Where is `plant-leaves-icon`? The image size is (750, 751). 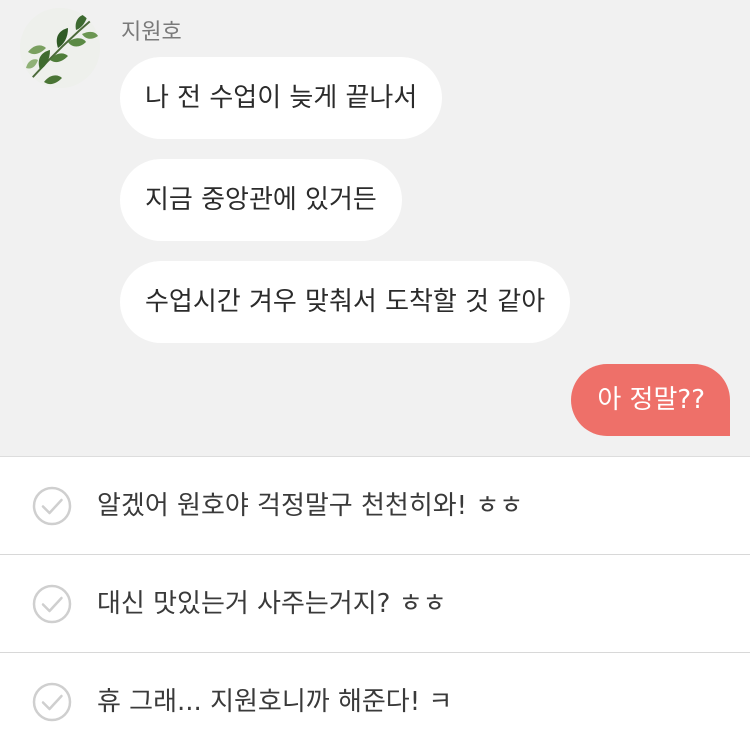
plant-leaves-icon is located at coordinates (60, 48).